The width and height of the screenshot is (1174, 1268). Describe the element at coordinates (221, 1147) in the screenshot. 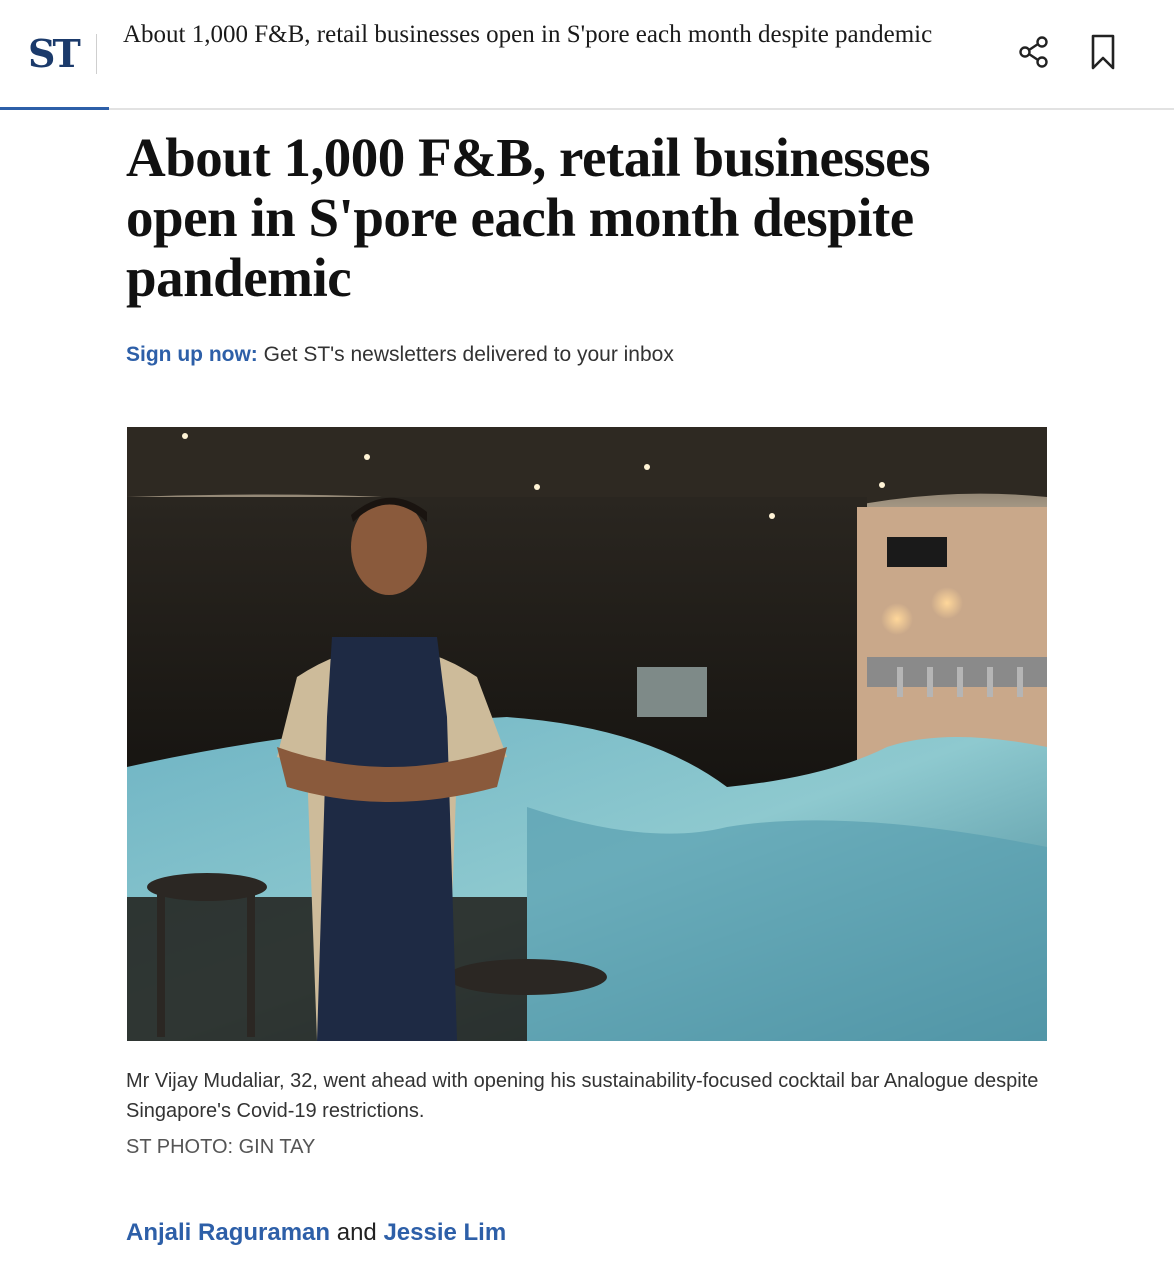

I see `photo-credit: ST PHOTO: GIN TAY` at that location.